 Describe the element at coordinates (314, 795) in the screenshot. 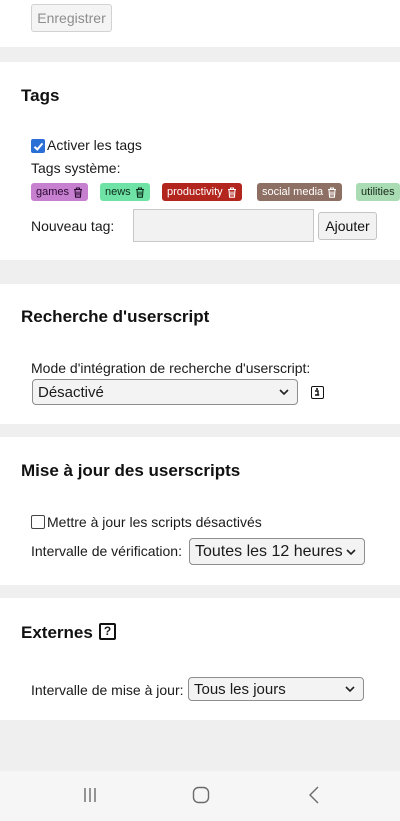

I see `back-icon` at that location.